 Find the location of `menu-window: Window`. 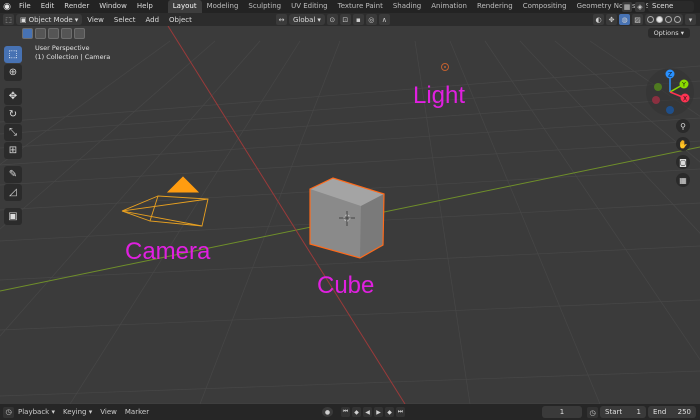

menu-window: Window is located at coordinates (113, 6).